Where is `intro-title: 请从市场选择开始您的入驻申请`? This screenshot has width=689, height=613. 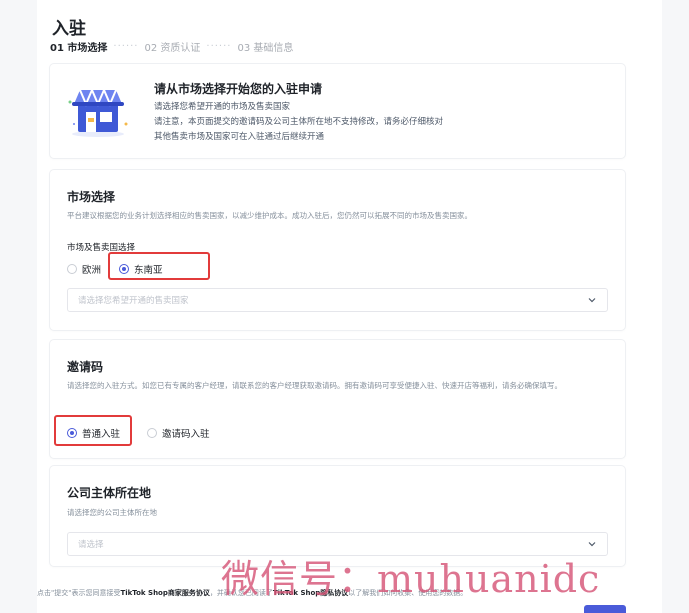
intro-title: 请从市场选择开始您的入驻申请 is located at coordinates (238, 89).